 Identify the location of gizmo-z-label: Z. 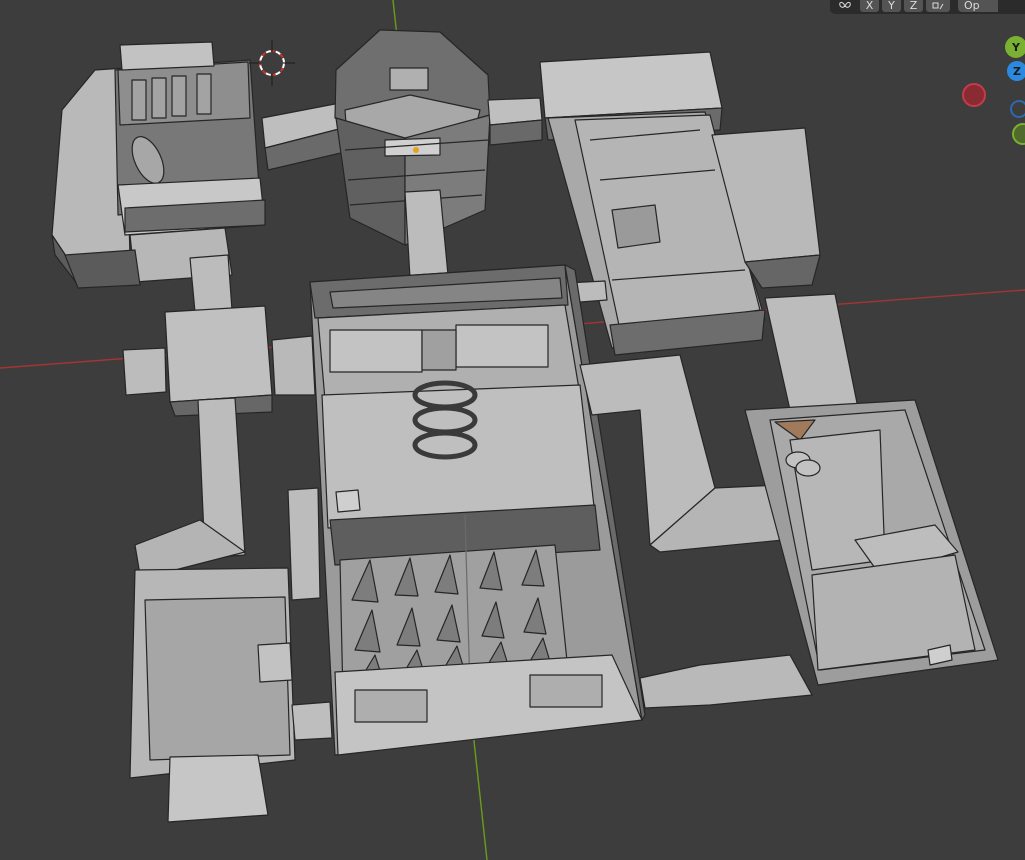
(1017, 71).